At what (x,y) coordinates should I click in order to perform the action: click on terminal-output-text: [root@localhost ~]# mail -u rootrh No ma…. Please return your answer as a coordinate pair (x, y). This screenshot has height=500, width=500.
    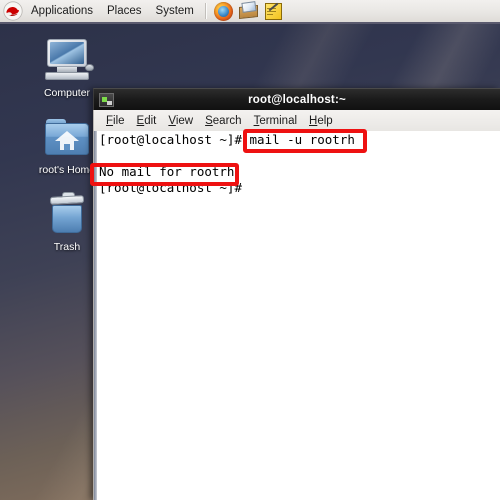
    Looking at the image, I should click on (227, 163).